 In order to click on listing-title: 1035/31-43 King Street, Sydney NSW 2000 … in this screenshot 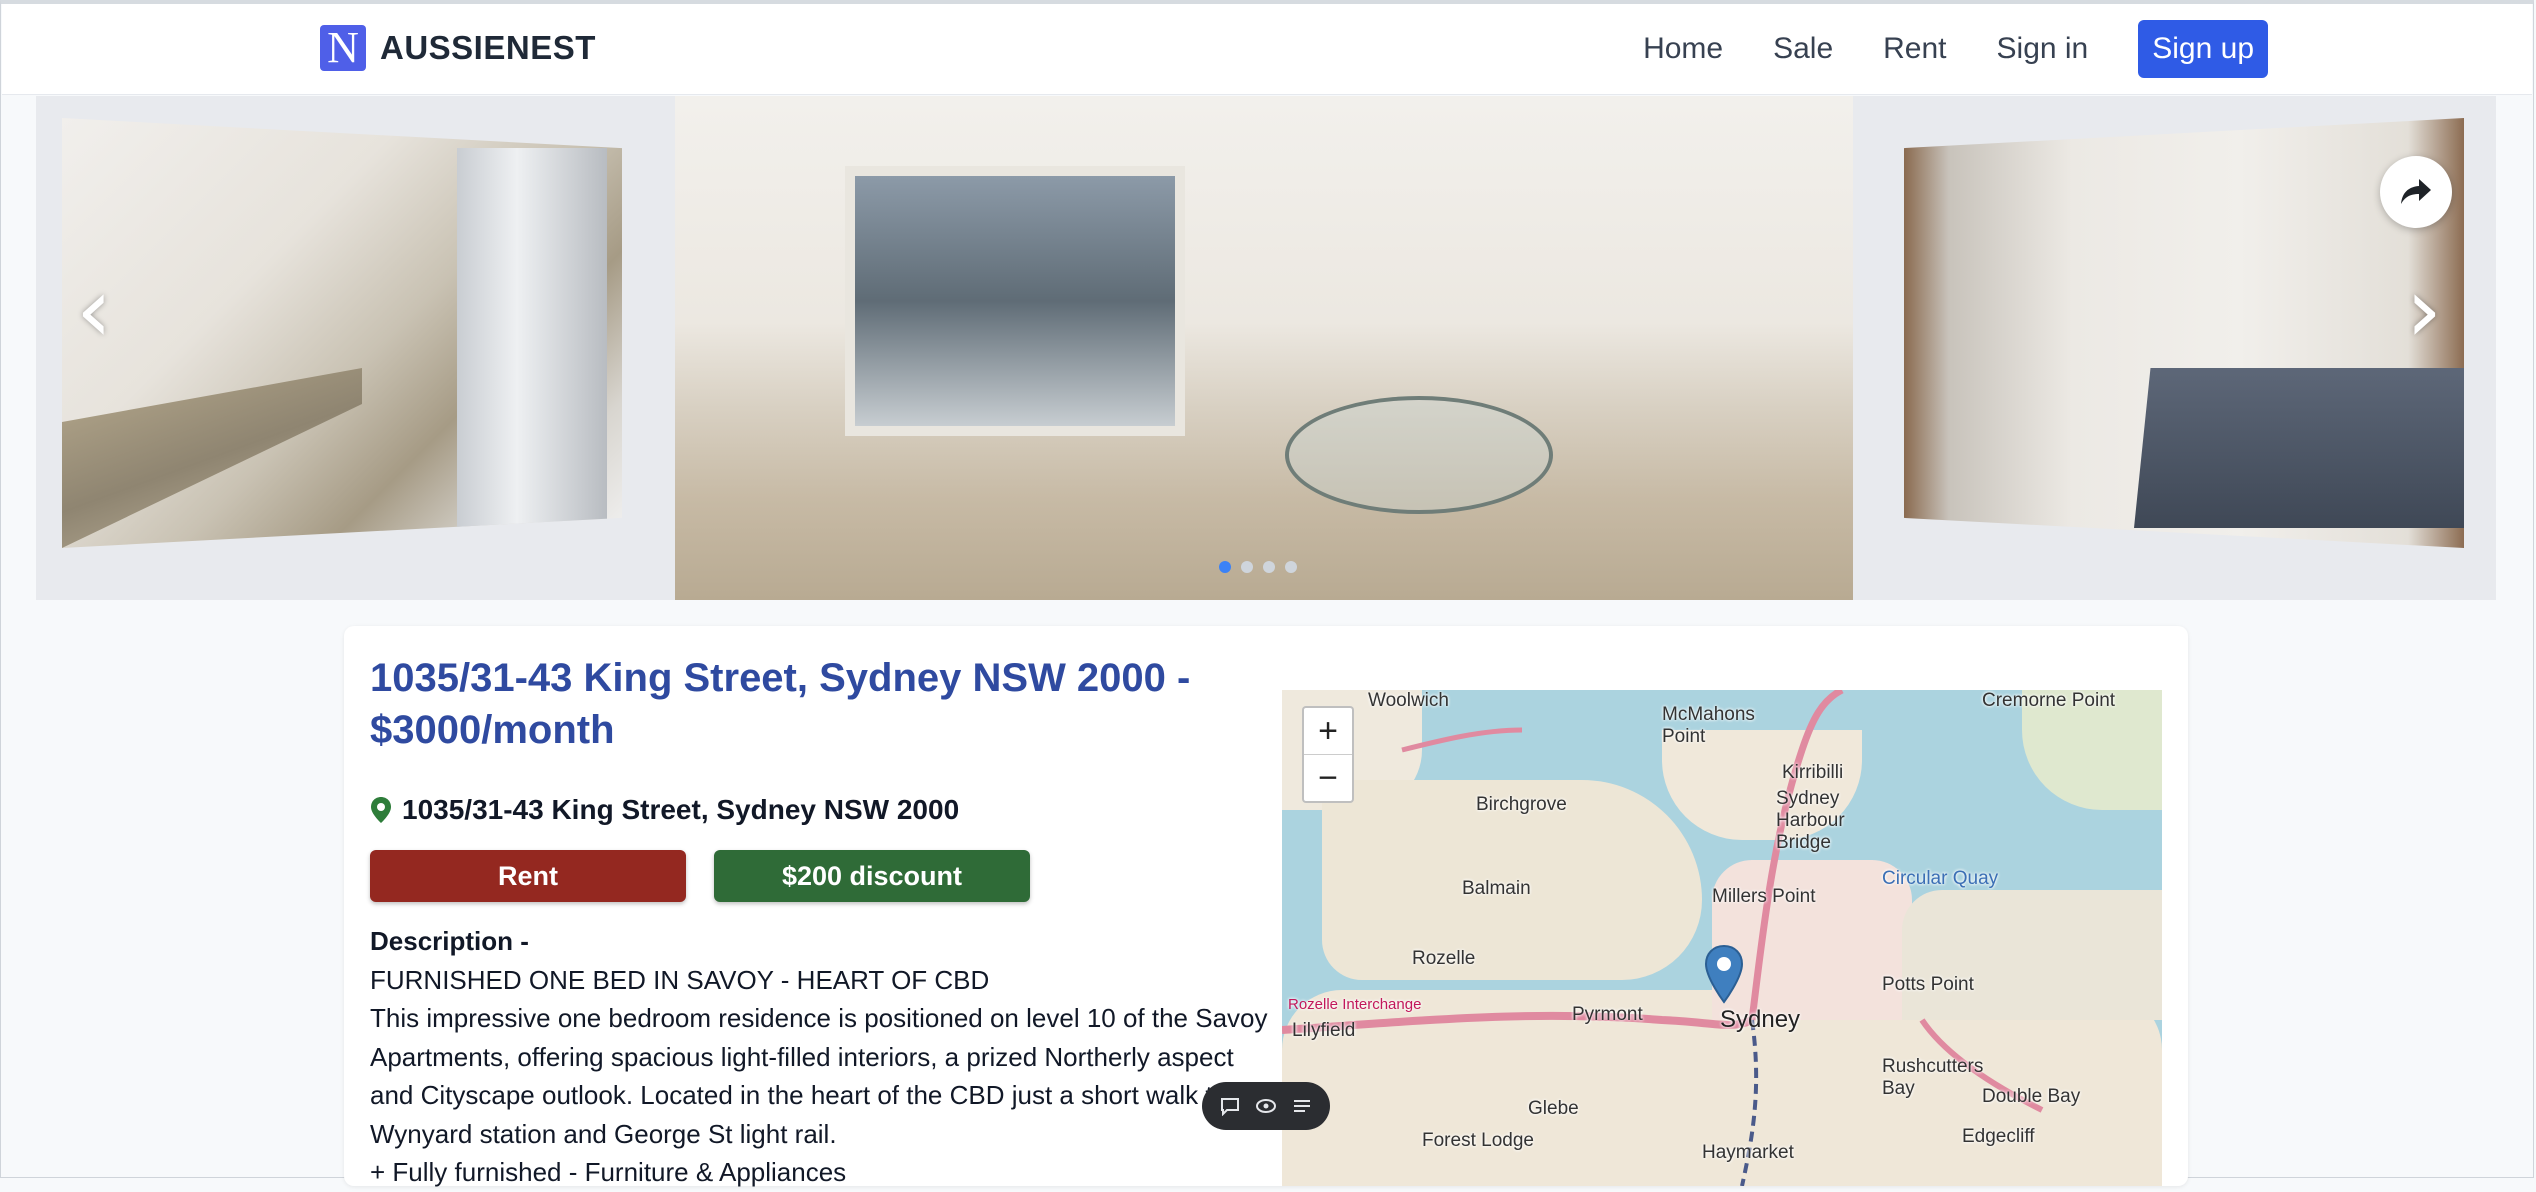, I will do `click(780, 704)`.